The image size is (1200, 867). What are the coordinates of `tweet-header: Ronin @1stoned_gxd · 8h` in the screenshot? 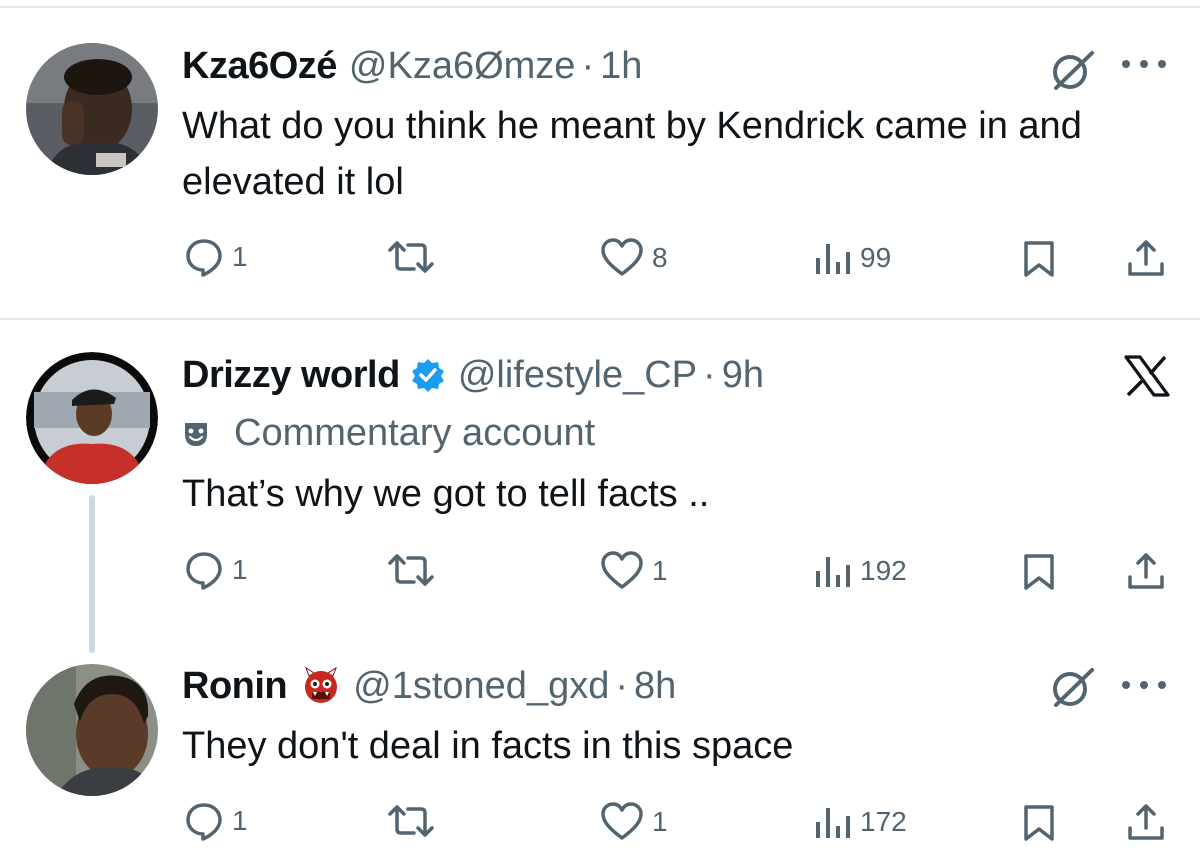 It's located at (429, 686).